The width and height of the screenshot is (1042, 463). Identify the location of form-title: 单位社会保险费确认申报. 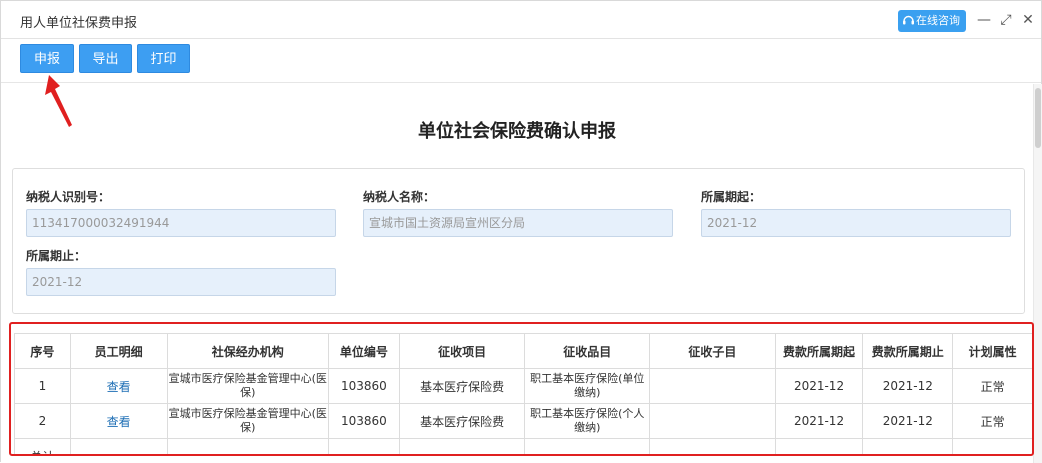
(517, 131).